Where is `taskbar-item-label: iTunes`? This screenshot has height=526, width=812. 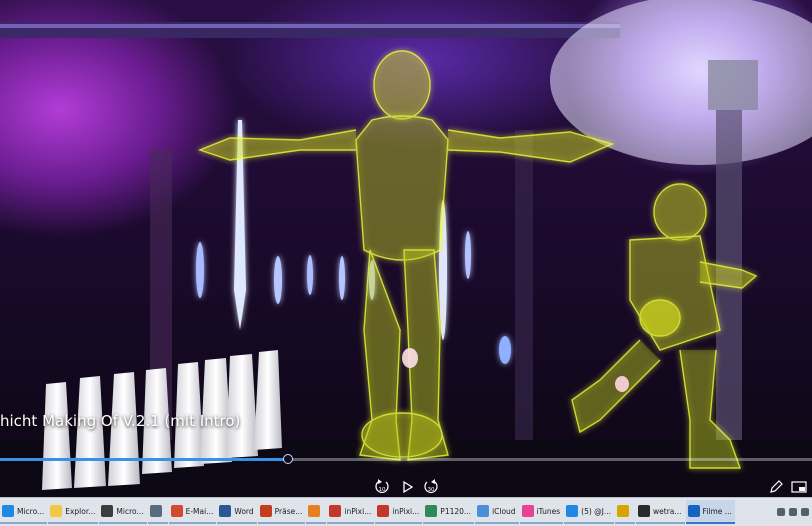
taskbar-item-label: iTunes is located at coordinates (548, 511).